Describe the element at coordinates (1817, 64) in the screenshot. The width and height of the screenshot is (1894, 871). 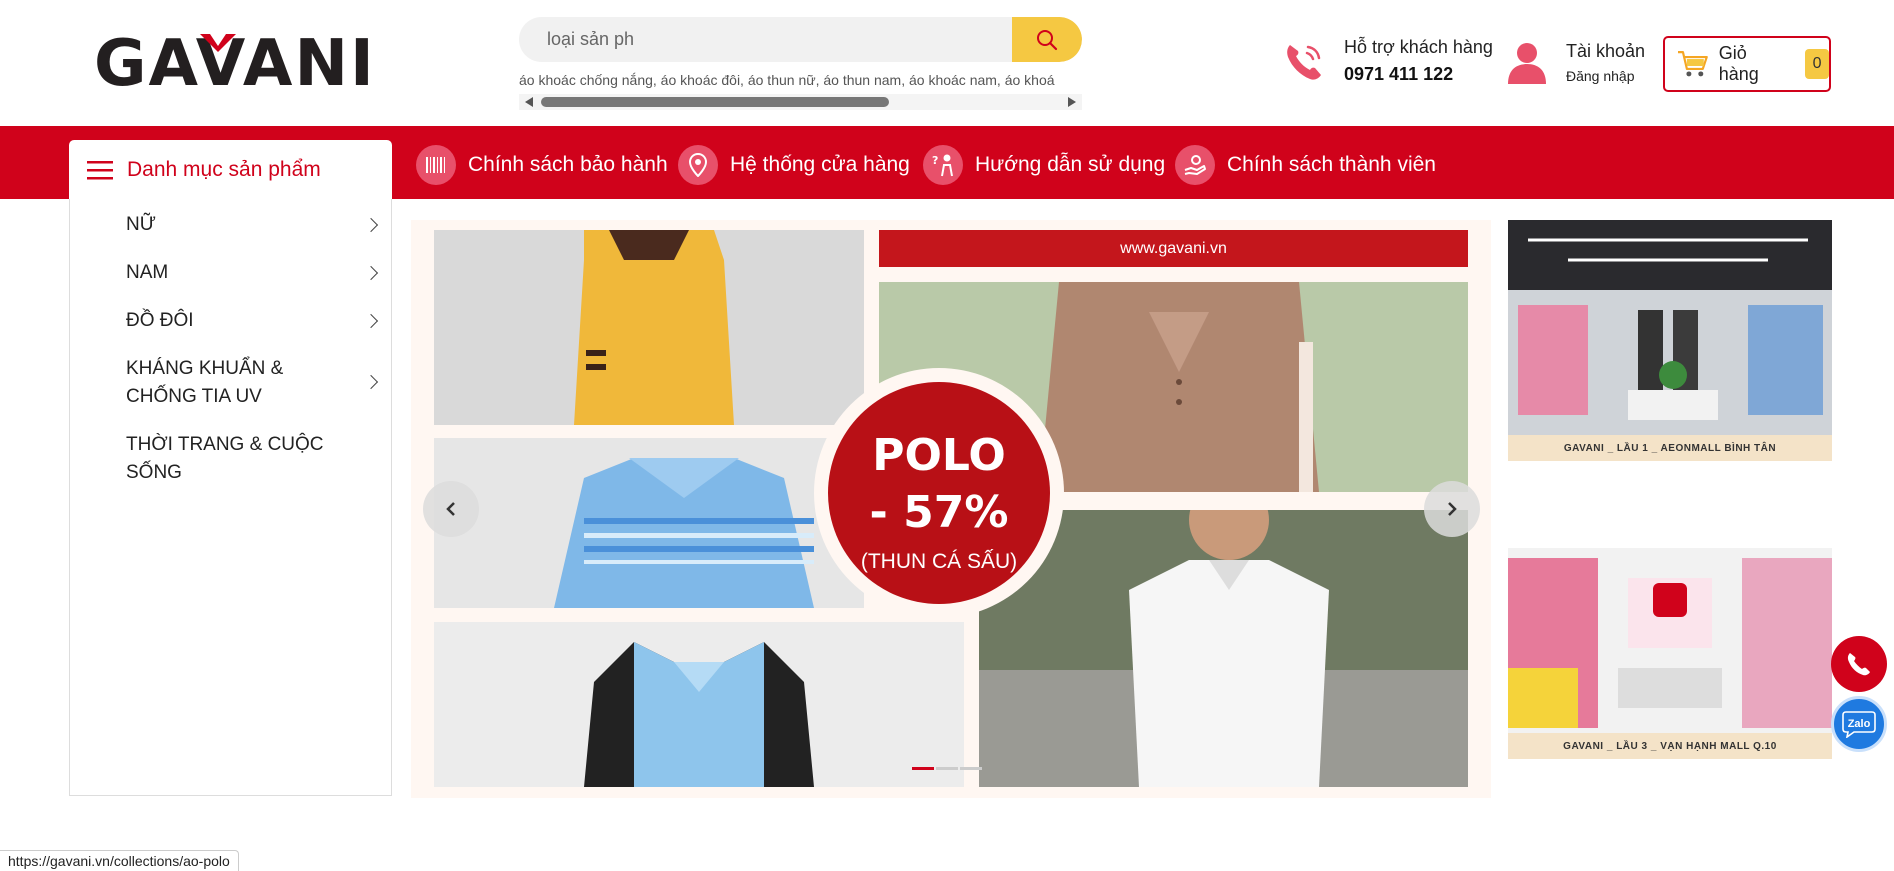
I see `cart-count-badge: 0` at that location.